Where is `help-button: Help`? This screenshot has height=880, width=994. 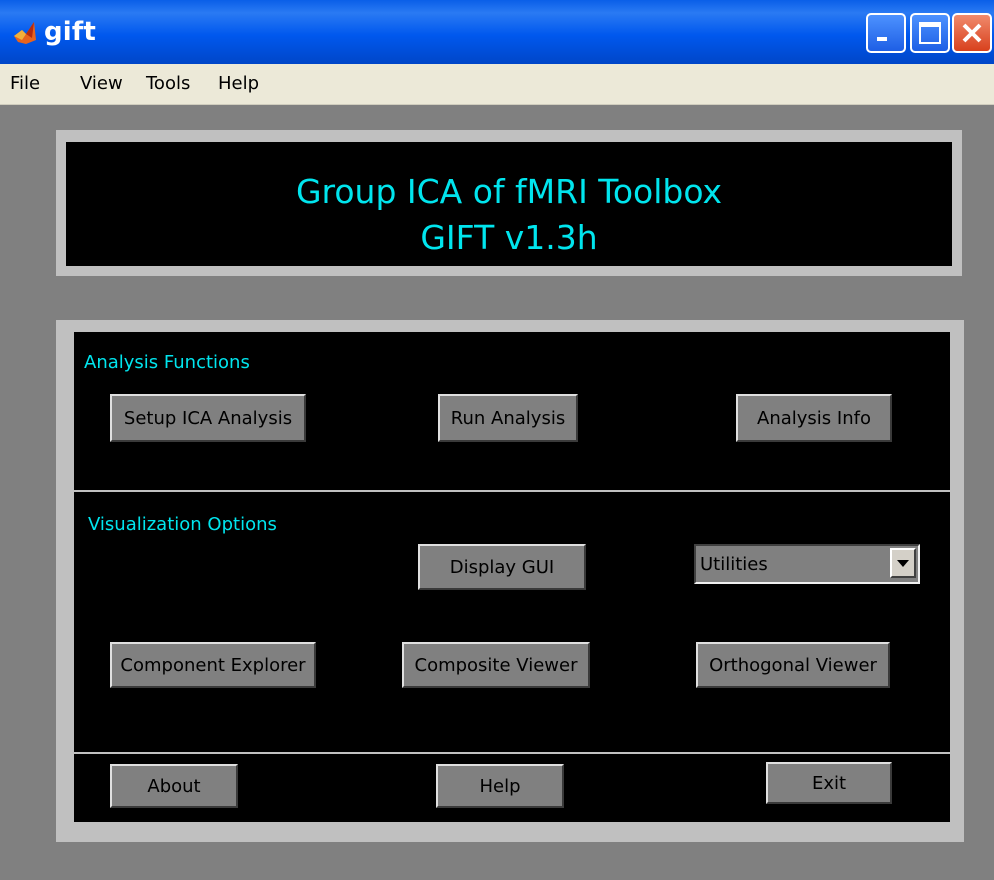 help-button: Help is located at coordinates (500, 786).